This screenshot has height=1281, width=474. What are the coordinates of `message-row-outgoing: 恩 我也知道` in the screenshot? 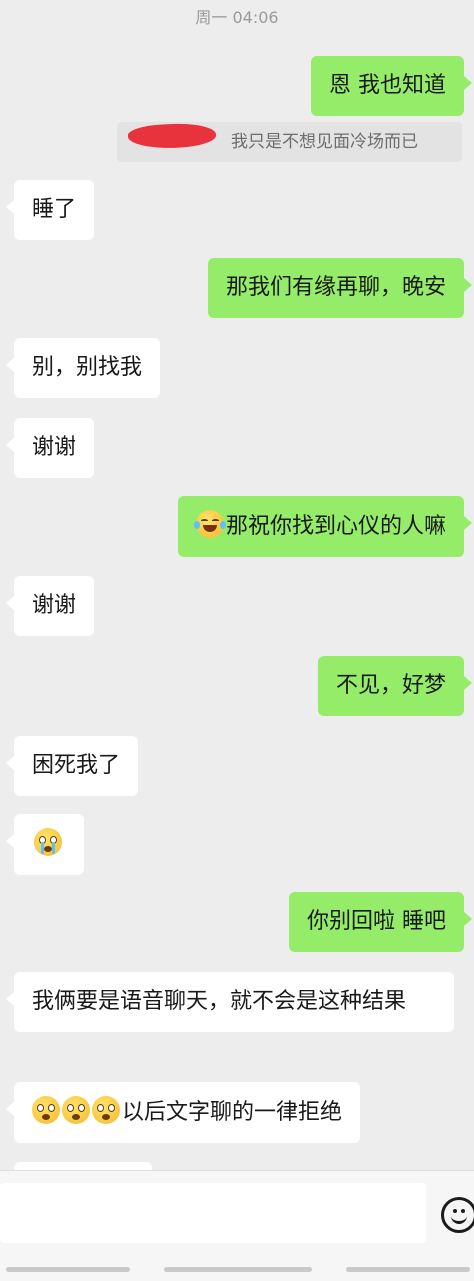 It's located at (391, 86).